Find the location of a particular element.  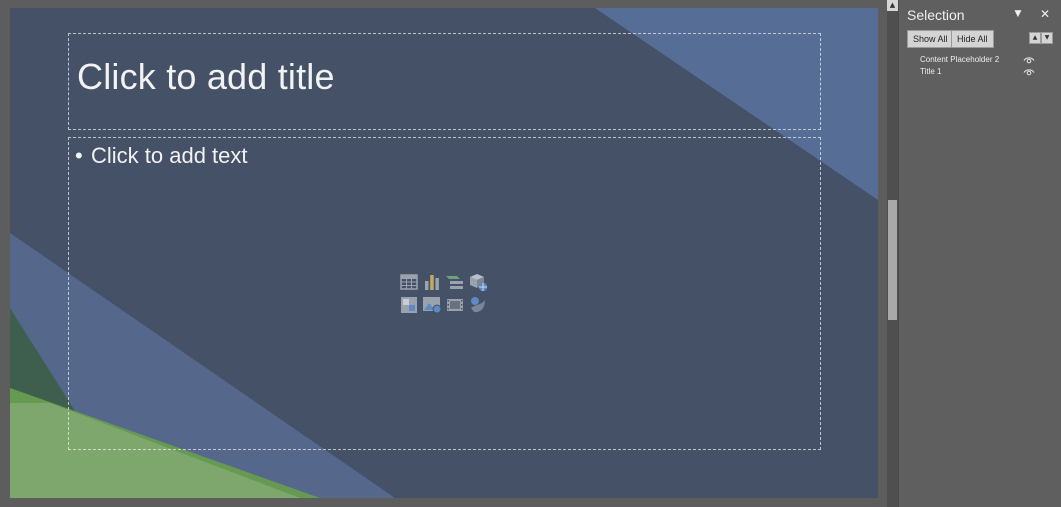

scroll-up-arrow-icon: ▲ is located at coordinates (892, 5).